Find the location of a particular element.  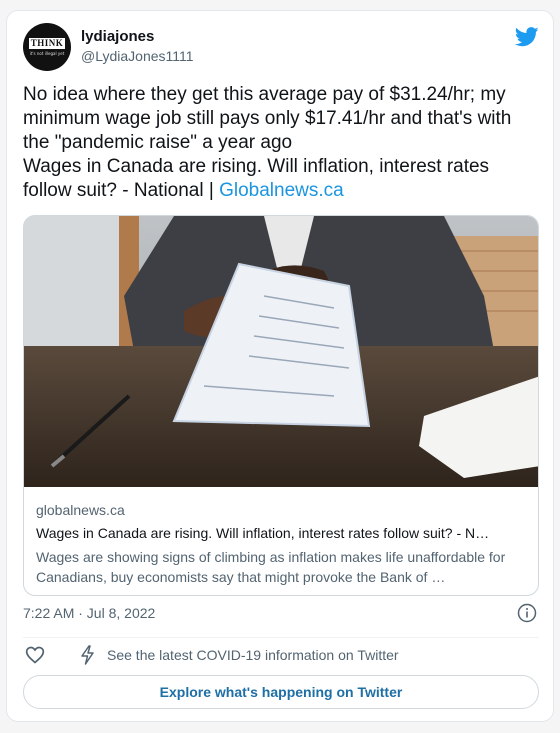

avatar-tagline: it's not illegal yet is located at coordinates (47, 53).